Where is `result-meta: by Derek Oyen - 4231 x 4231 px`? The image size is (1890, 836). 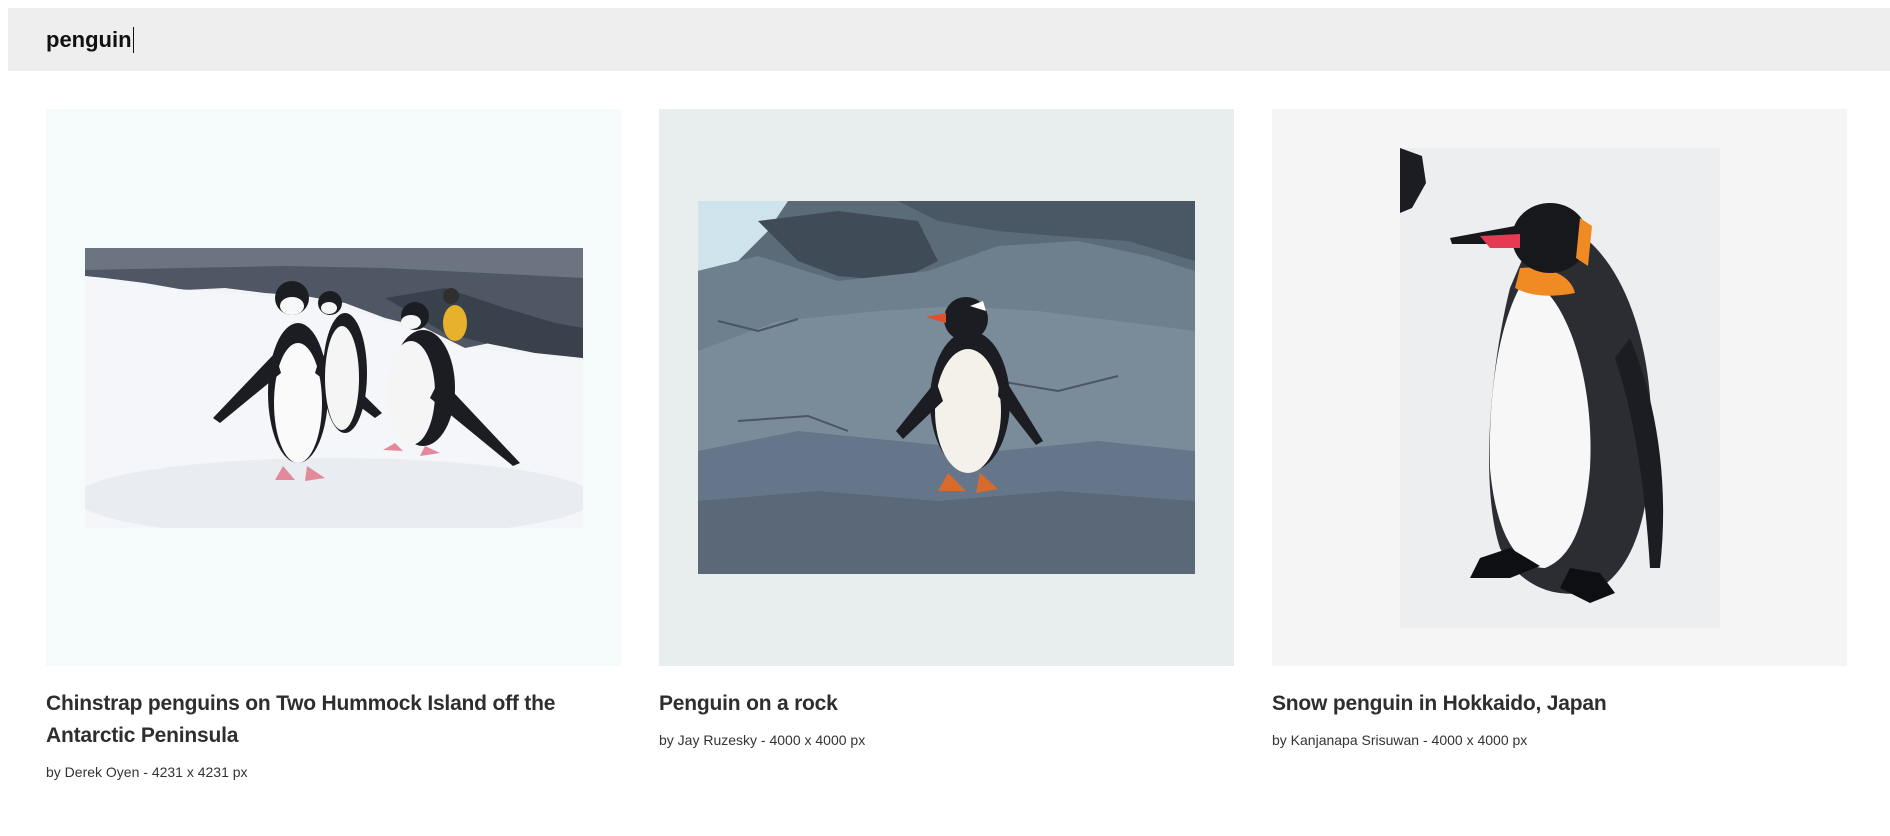 result-meta: by Derek Oyen - 4231 x 4231 px is located at coordinates (147, 772).